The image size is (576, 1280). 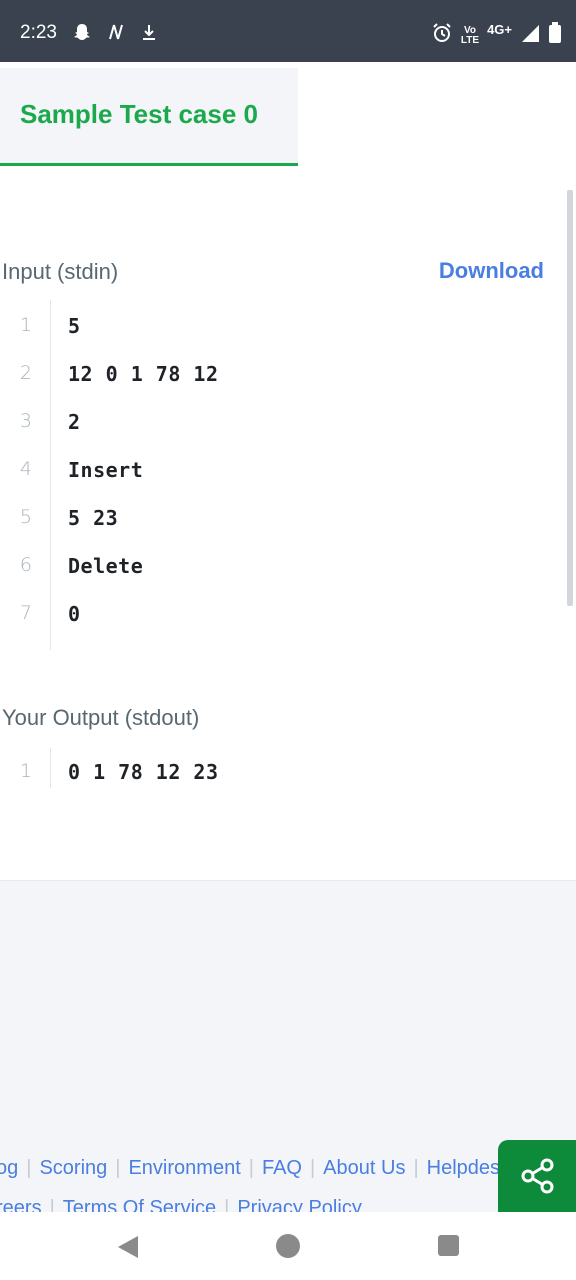 I want to click on line-text: Insert, so click(x=106, y=470).